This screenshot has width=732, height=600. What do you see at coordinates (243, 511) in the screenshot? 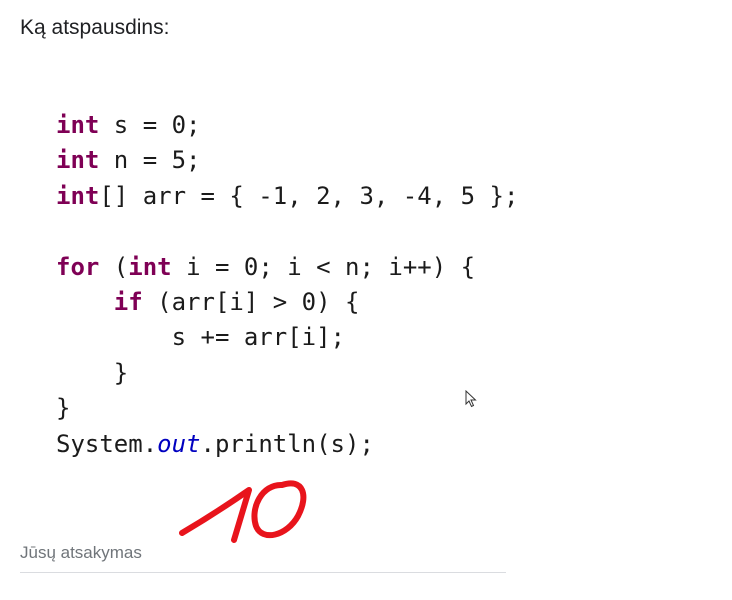
I see `handwritten-answer` at bounding box center [243, 511].